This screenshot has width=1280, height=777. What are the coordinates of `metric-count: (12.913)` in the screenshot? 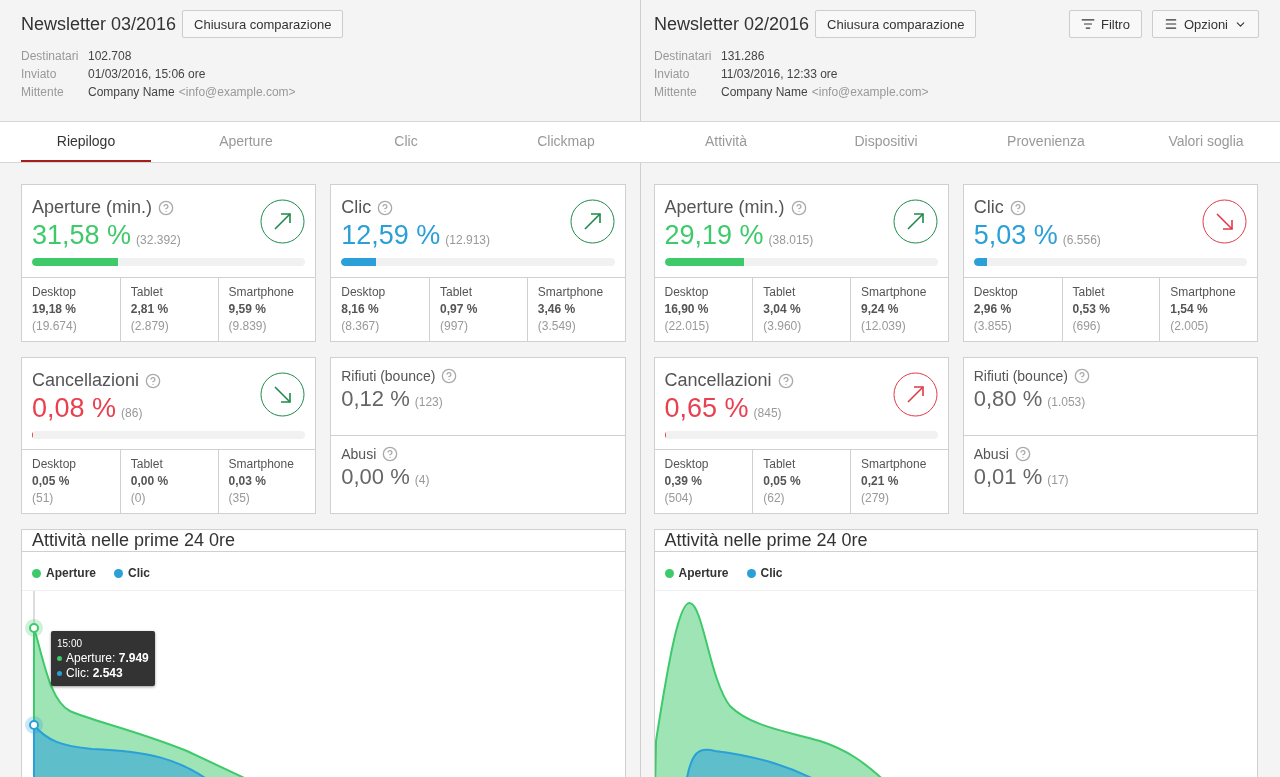 It's located at (468, 240).